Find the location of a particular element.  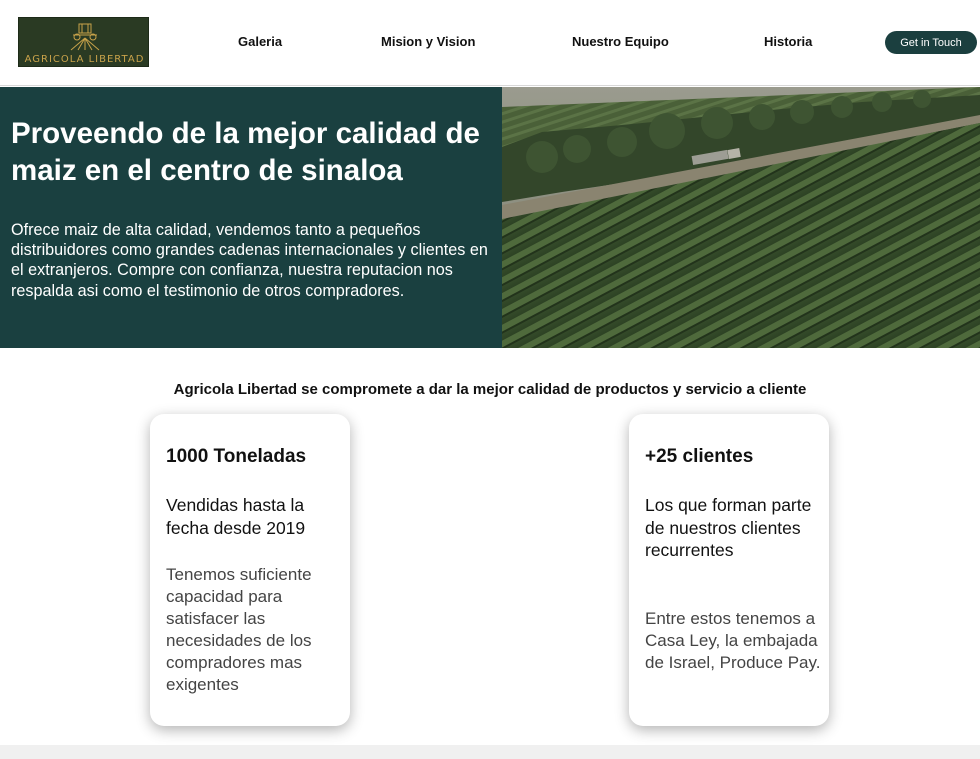

tractor-logo-icon is located at coordinates (85, 37).